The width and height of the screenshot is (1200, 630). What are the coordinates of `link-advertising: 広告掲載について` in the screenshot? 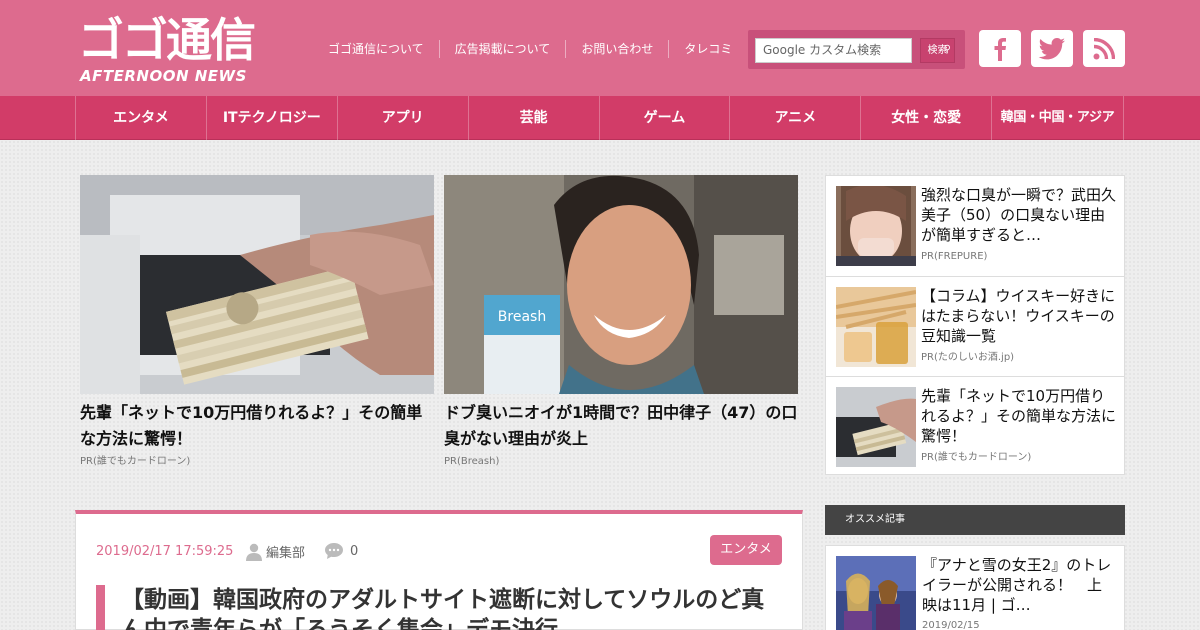 It's located at (502, 49).